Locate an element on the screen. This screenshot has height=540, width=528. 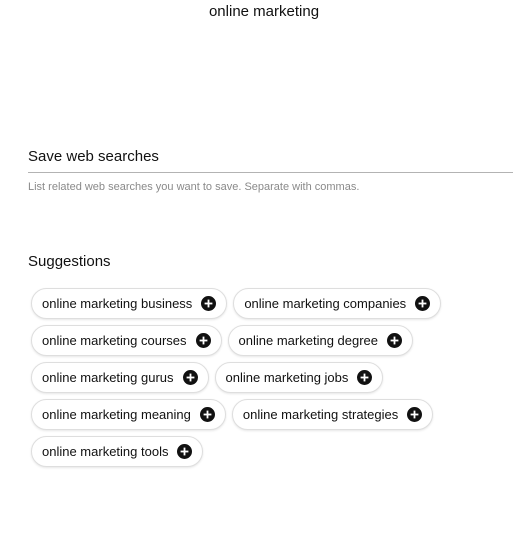
suggestion-chip: online marketing jobs is located at coordinates (299, 377).